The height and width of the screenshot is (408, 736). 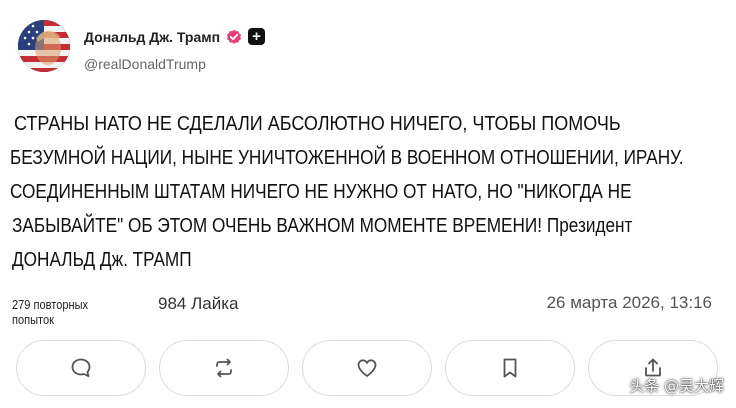 What do you see at coordinates (257, 36) in the screenshot?
I see `plus-badge-icon: +` at bounding box center [257, 36].